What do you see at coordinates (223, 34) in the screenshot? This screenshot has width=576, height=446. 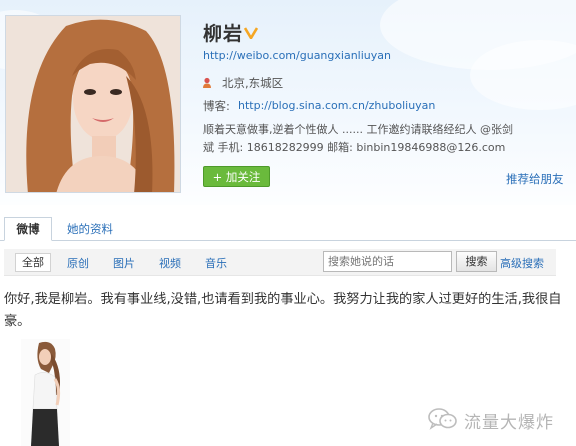 I see `profile-name: 柳岩` at bounding box center [223, 34].